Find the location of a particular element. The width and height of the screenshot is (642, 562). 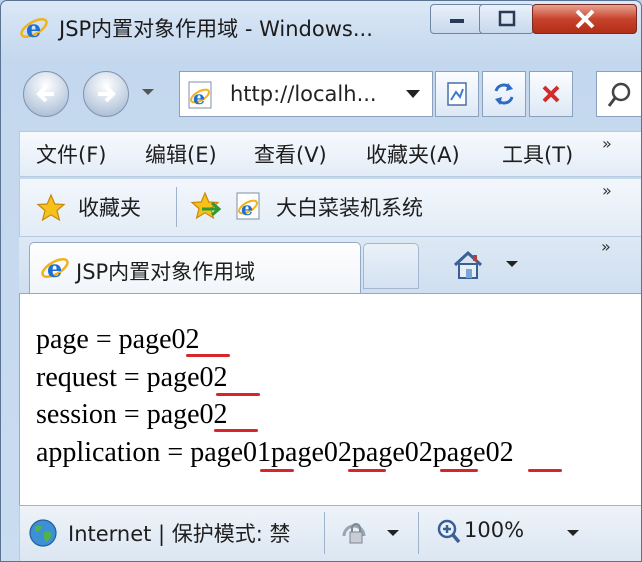

menu-overflow-chevron: » is located at coordinates (607, 143).